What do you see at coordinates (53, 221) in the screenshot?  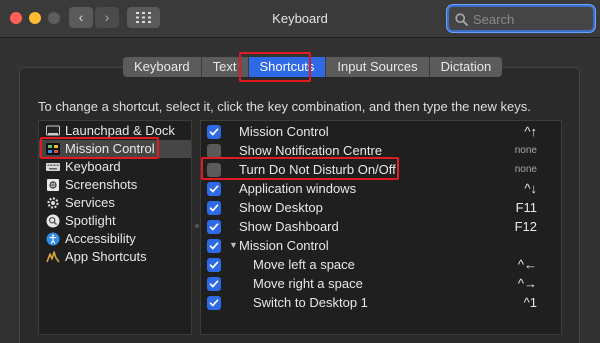 I see `spotlight-icon` at bounding box center [53, 221].